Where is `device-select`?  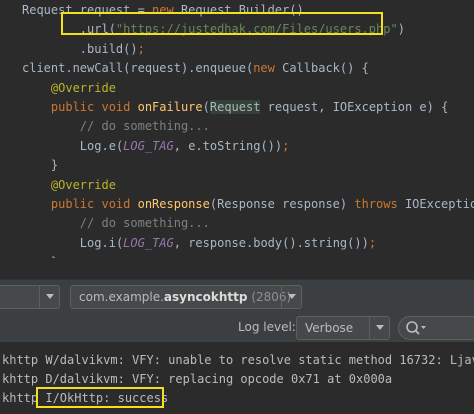 device-select is located at coordinates (30, 297).